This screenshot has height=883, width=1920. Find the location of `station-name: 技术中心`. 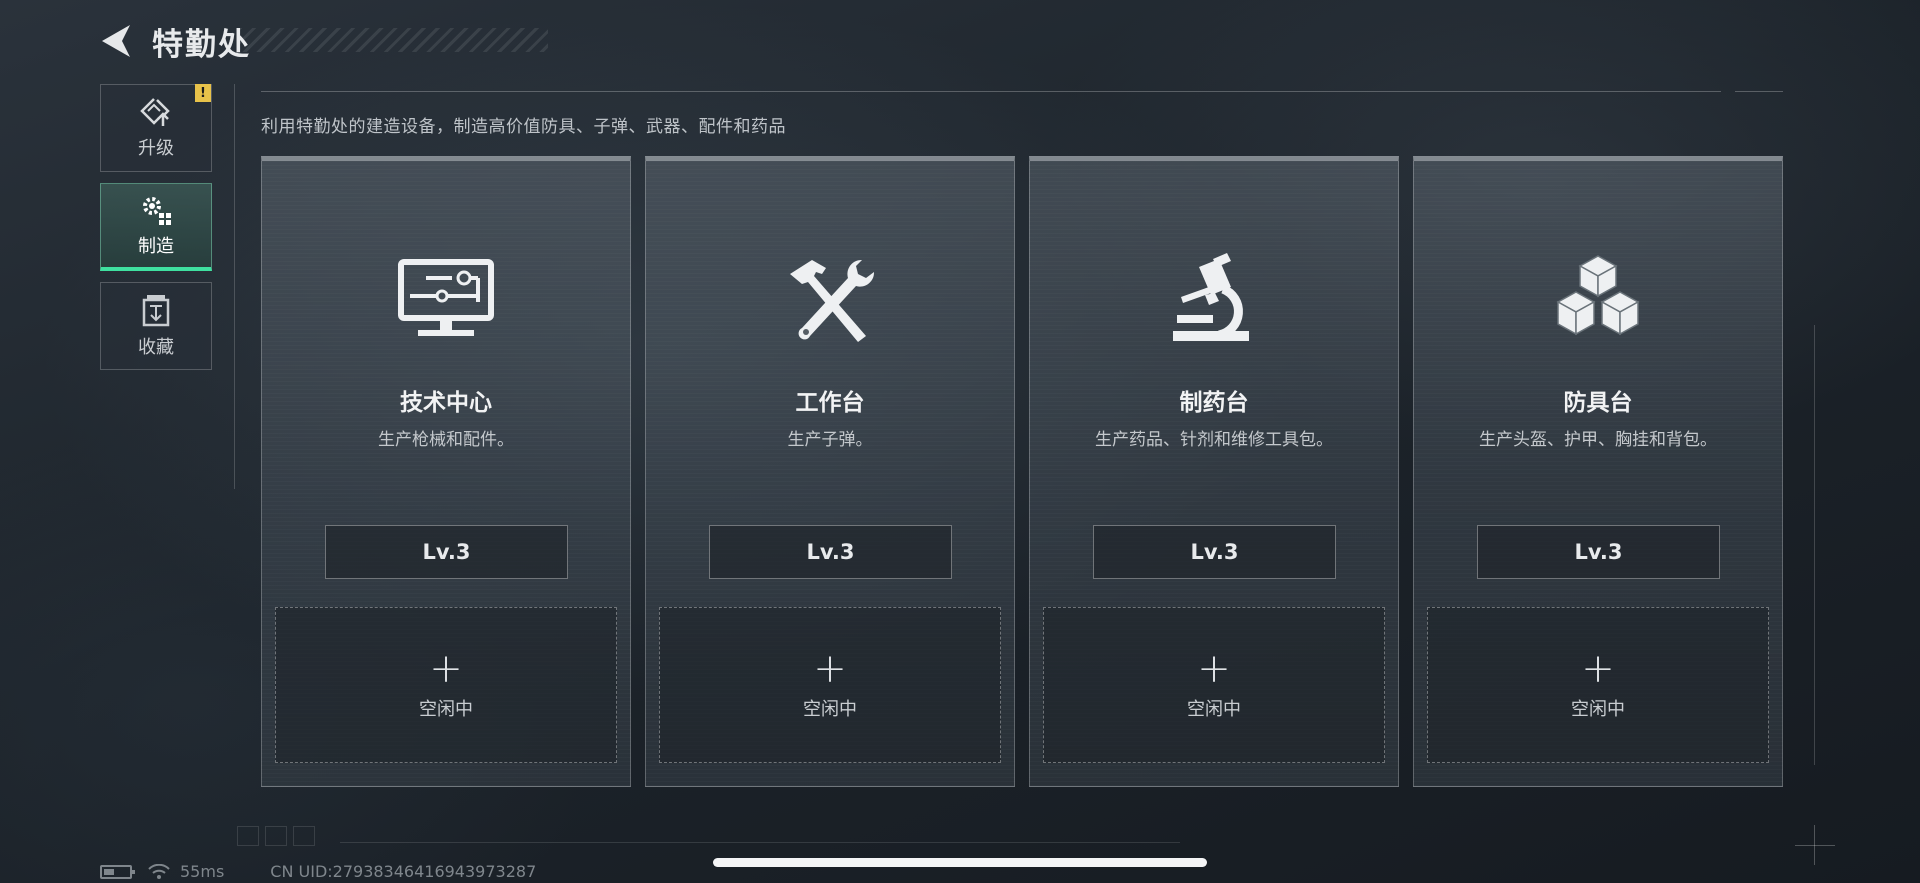

station-name: 技术中心 is located at coordinates (446, 403).